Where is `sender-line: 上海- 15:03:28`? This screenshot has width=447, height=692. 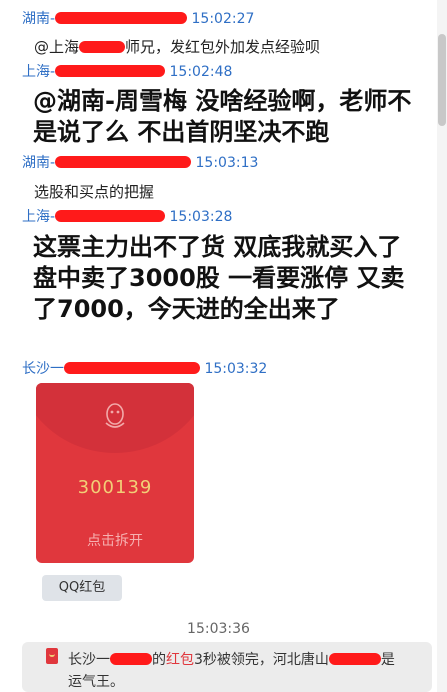 sender-line: 上海- 15:03:28 is located at coordinates (127, 216).